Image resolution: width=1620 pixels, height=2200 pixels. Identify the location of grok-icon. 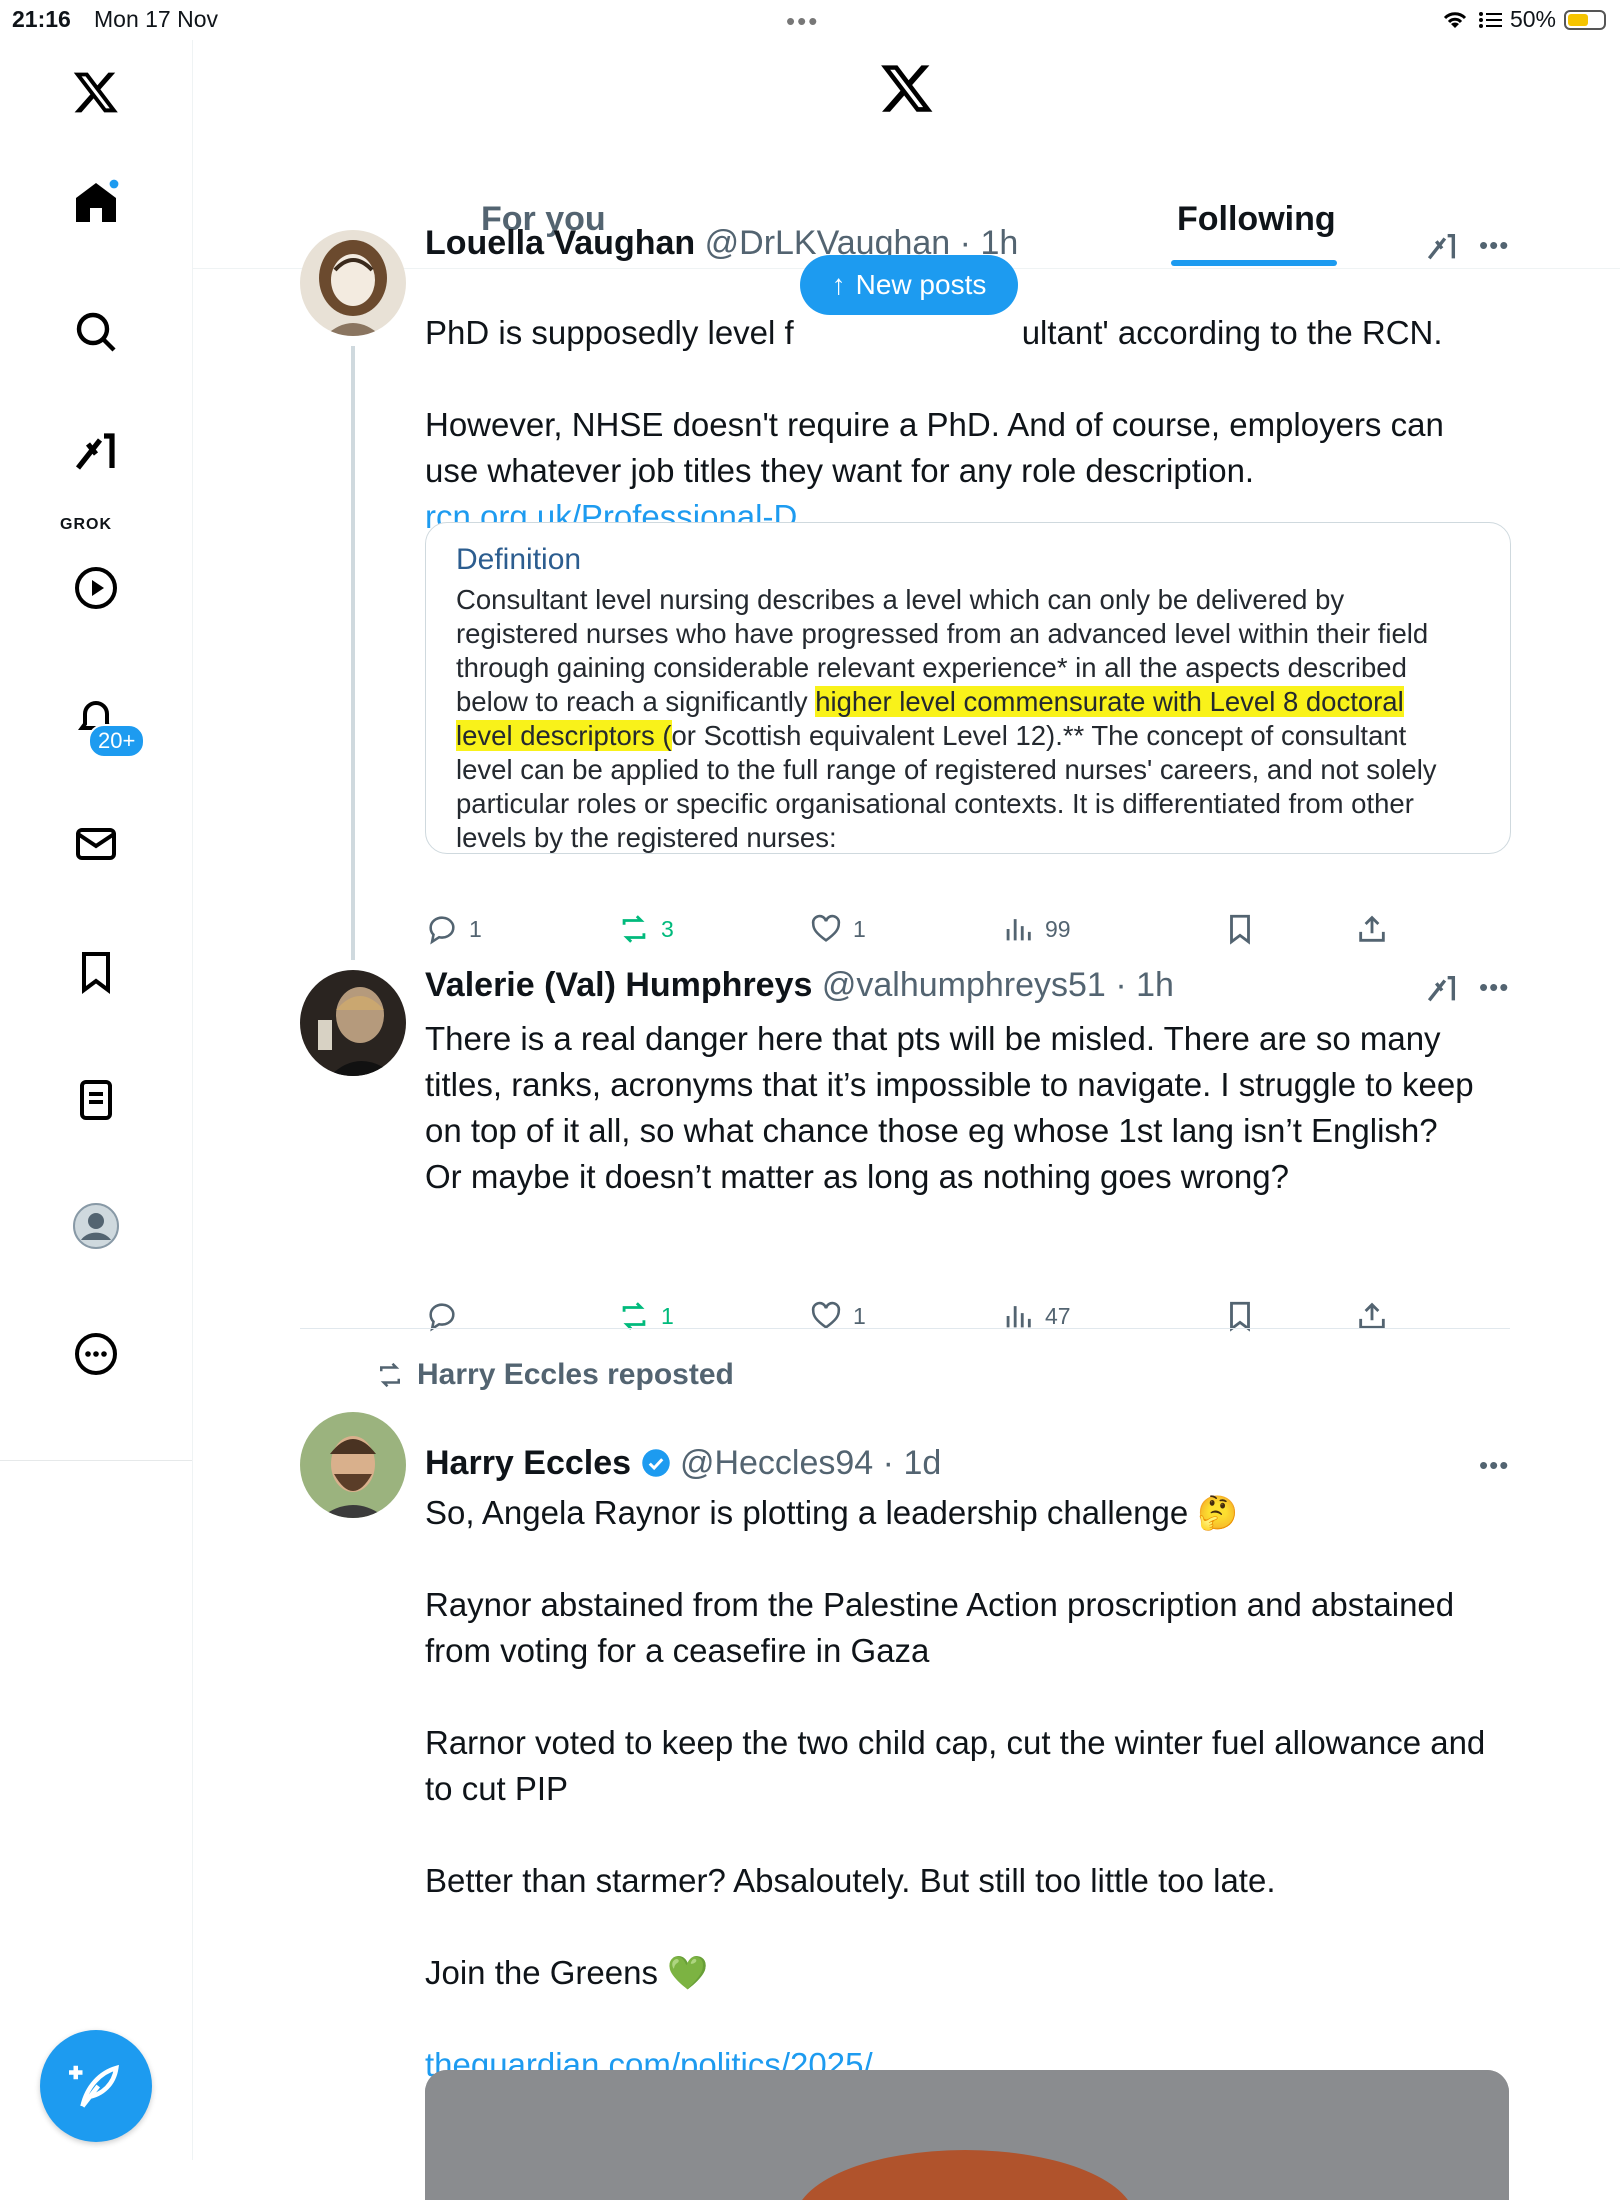
(96, 452).